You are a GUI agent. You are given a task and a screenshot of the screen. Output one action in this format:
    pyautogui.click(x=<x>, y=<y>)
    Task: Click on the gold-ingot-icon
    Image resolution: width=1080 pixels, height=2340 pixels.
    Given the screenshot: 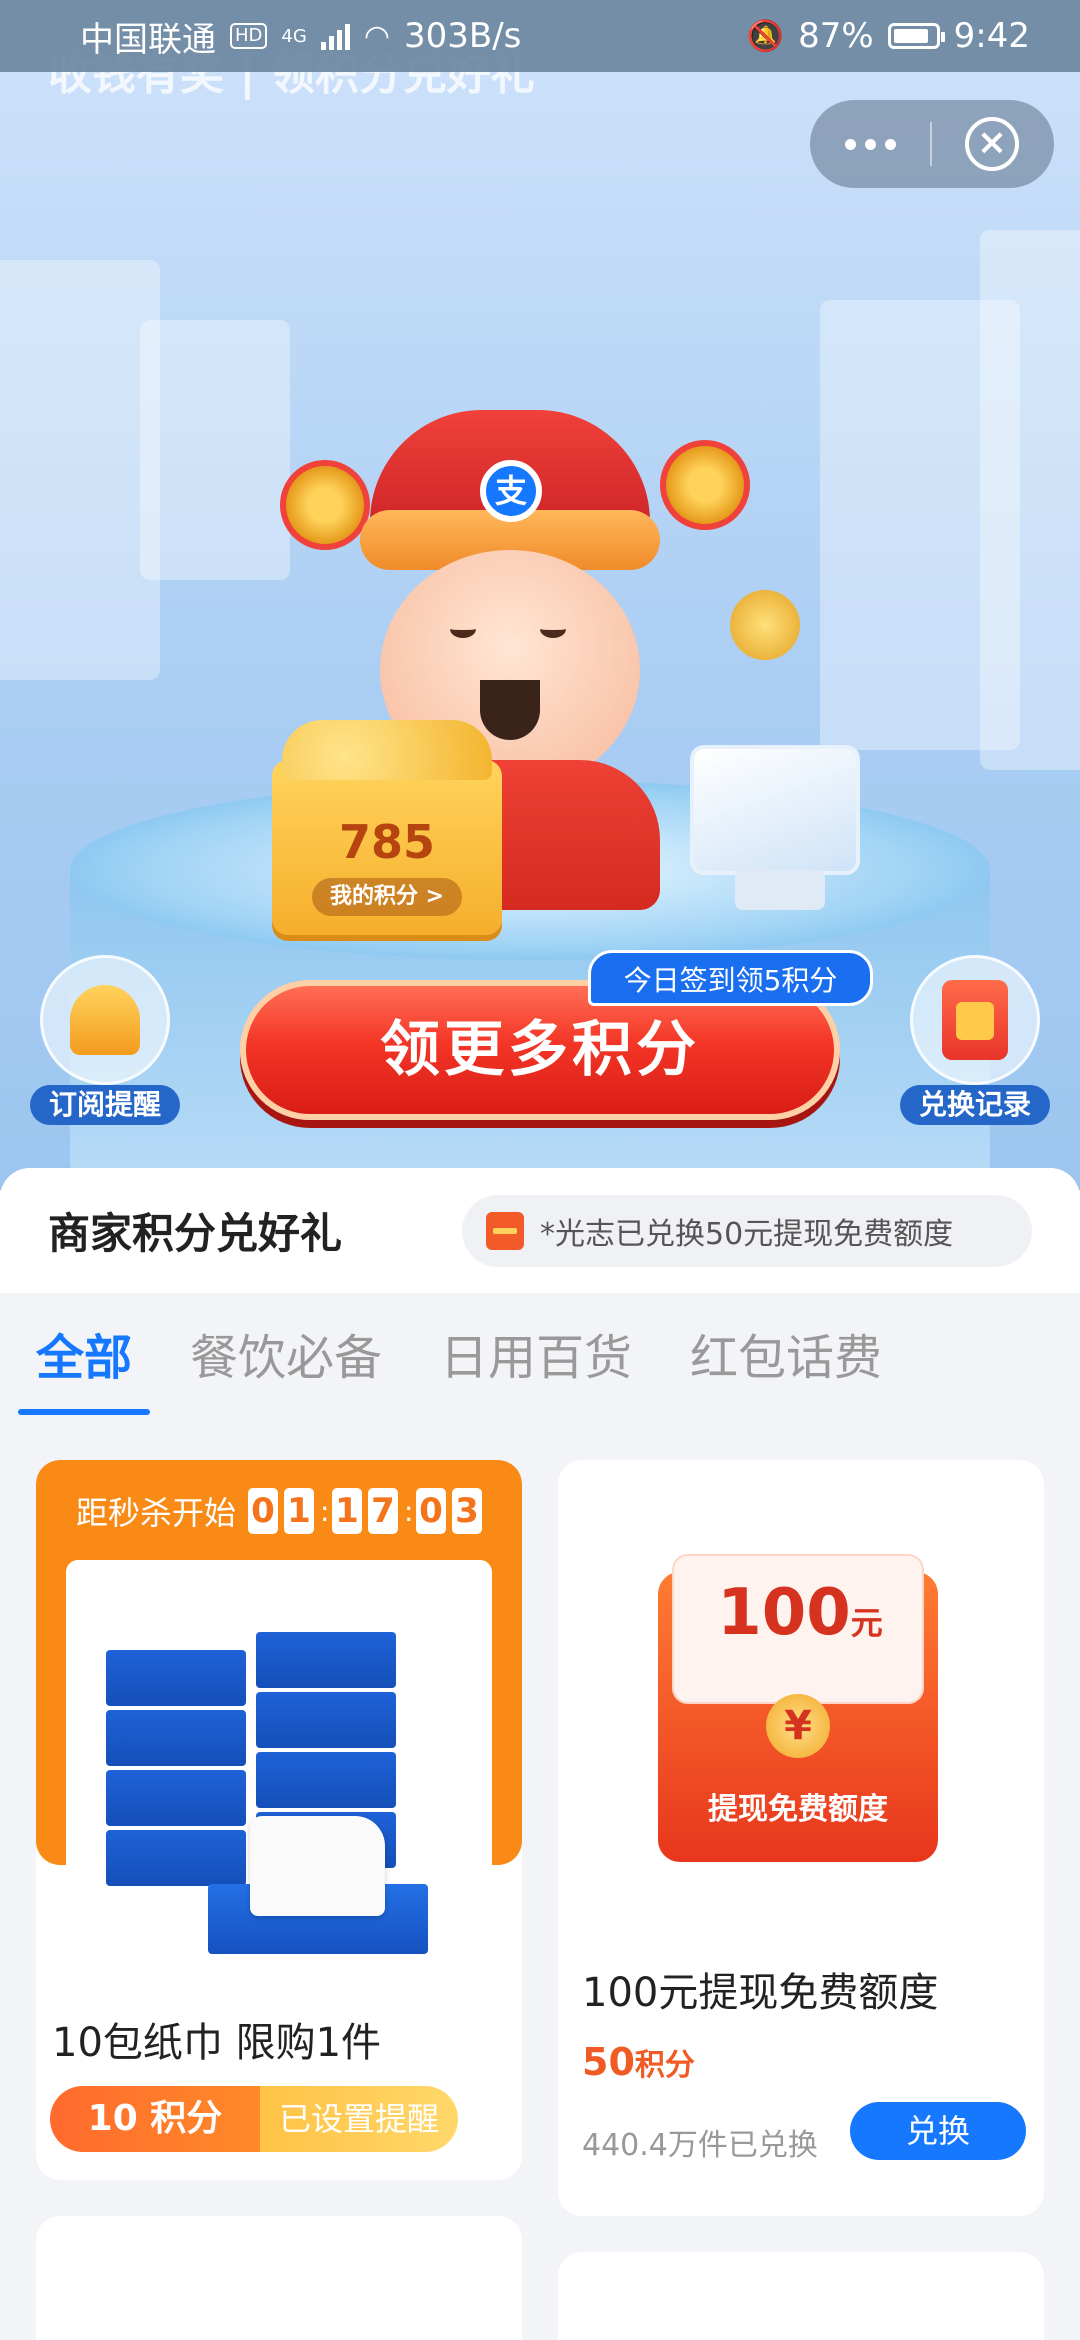 What is the action you would take?
    pyautogui.click(x=765, y=625)
    